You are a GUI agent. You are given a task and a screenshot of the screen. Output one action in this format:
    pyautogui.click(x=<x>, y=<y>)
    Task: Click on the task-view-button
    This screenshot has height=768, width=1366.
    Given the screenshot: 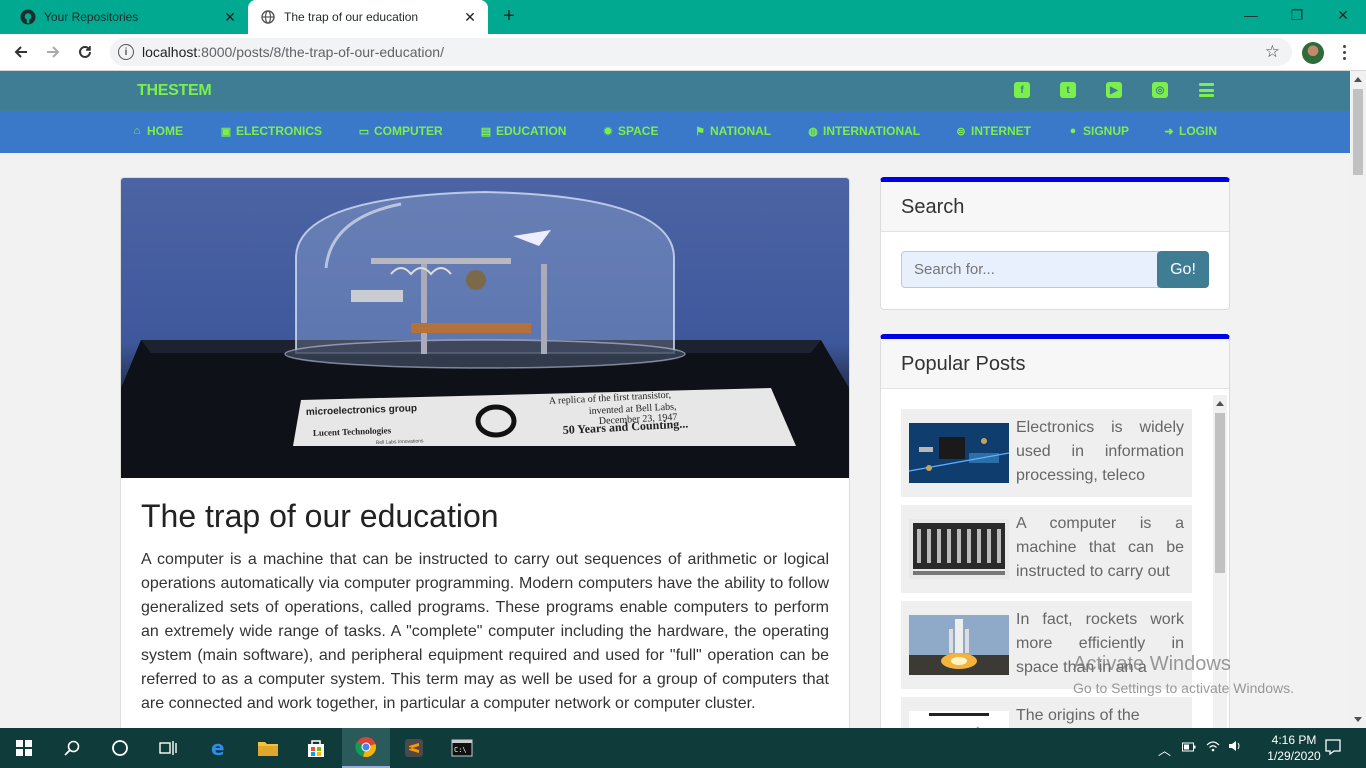 What is the action you would take?
    pyautogui.click(x=168, y=748)
    